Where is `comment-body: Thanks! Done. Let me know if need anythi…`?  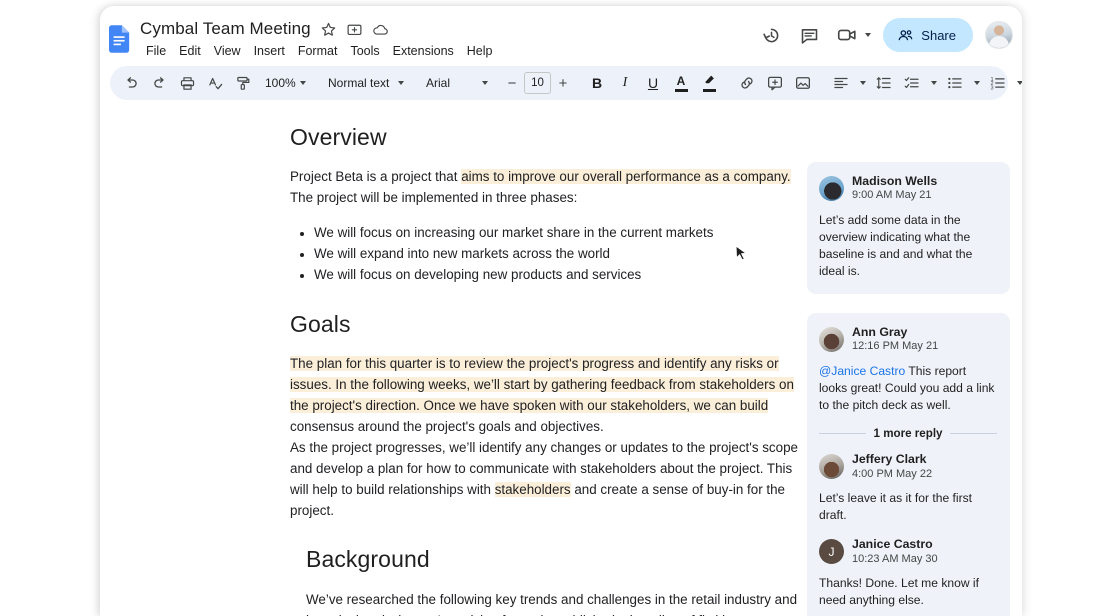
comment-body: Thanks! Done. Let me know if need anythi… is located at coordinates (899, 592).